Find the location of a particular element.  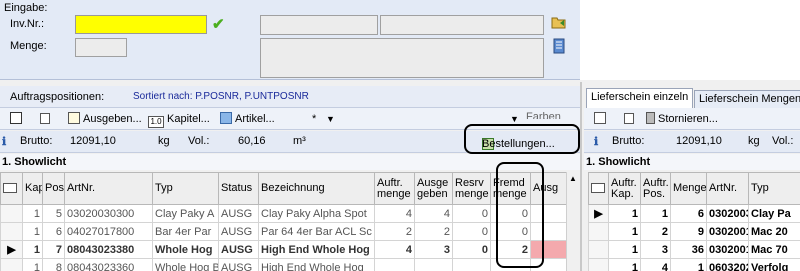

document-list-icon is located at coordinates (559, 46).